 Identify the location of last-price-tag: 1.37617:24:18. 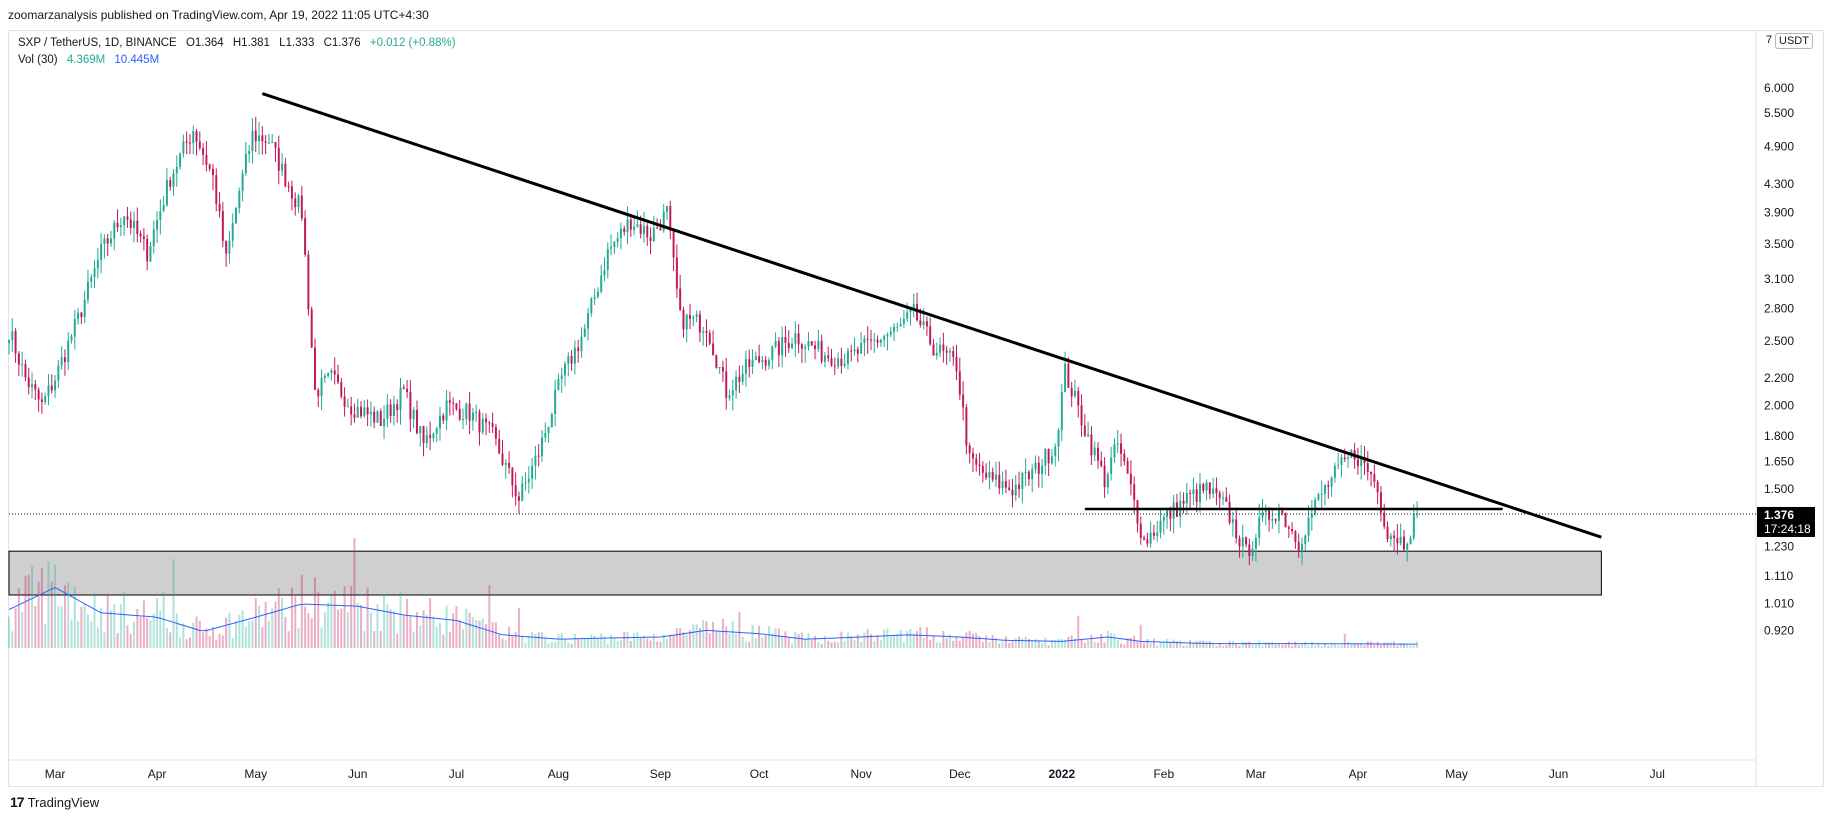
(1786, 521).